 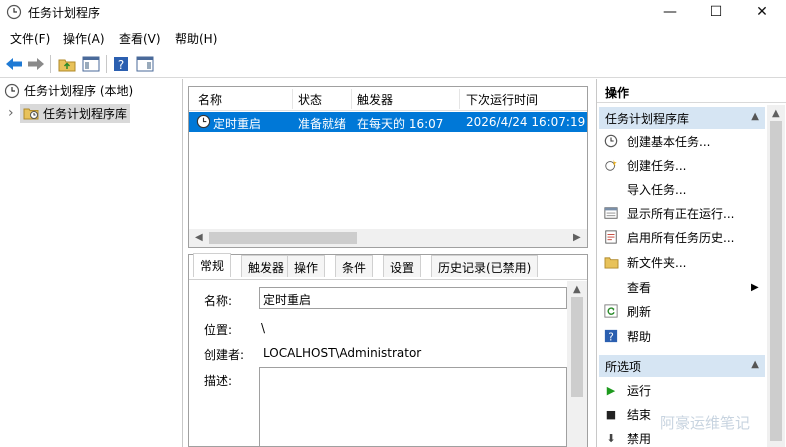 I want to click on panel-right-icon, so click(x=145, y=64).